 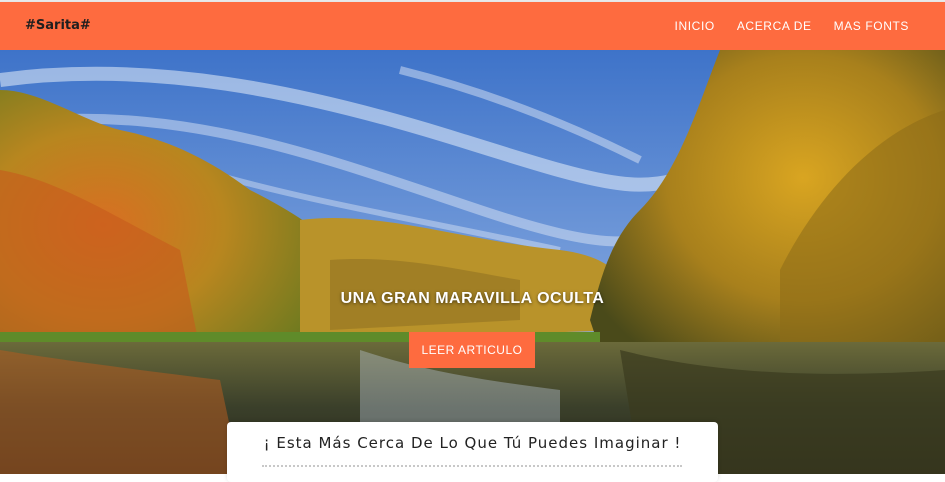 I want to click on nav-link-inicio: INICIO, so click(x=695, y=26).